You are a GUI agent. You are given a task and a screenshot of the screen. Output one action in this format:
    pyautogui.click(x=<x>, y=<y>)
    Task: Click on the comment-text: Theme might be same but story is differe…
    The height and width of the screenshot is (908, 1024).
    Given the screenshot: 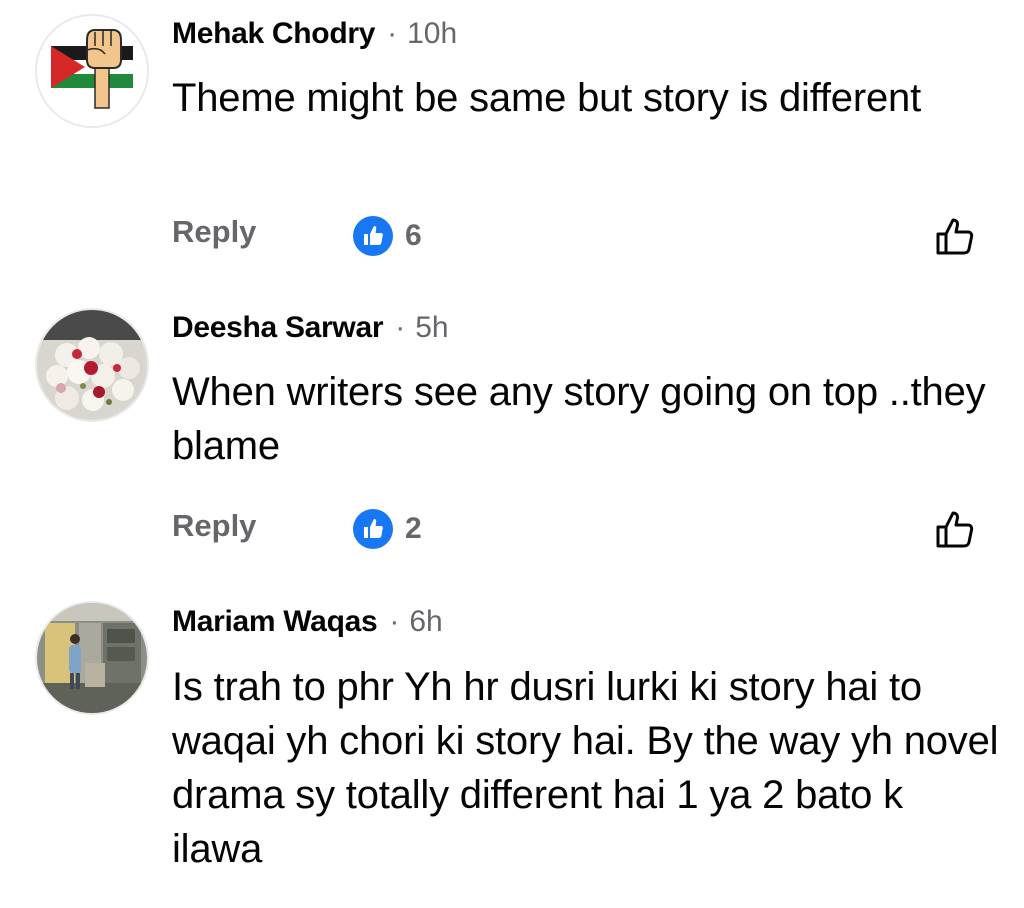 What is the action you would take?
    pyautogui.click(x=546, y=98)
    